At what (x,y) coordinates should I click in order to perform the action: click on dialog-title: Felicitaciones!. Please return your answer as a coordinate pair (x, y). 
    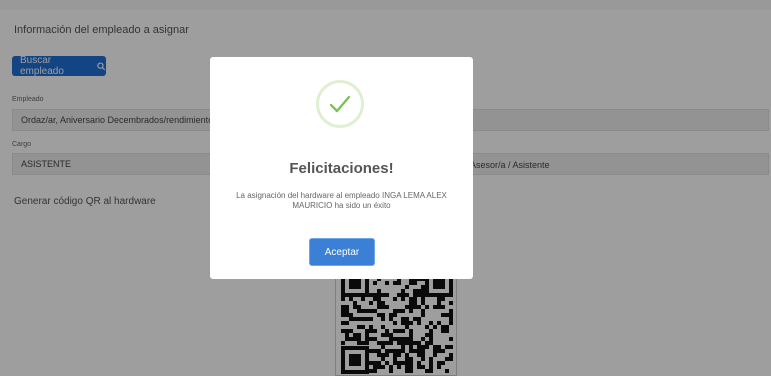
    Looking at the image, I should click on (341, 168).